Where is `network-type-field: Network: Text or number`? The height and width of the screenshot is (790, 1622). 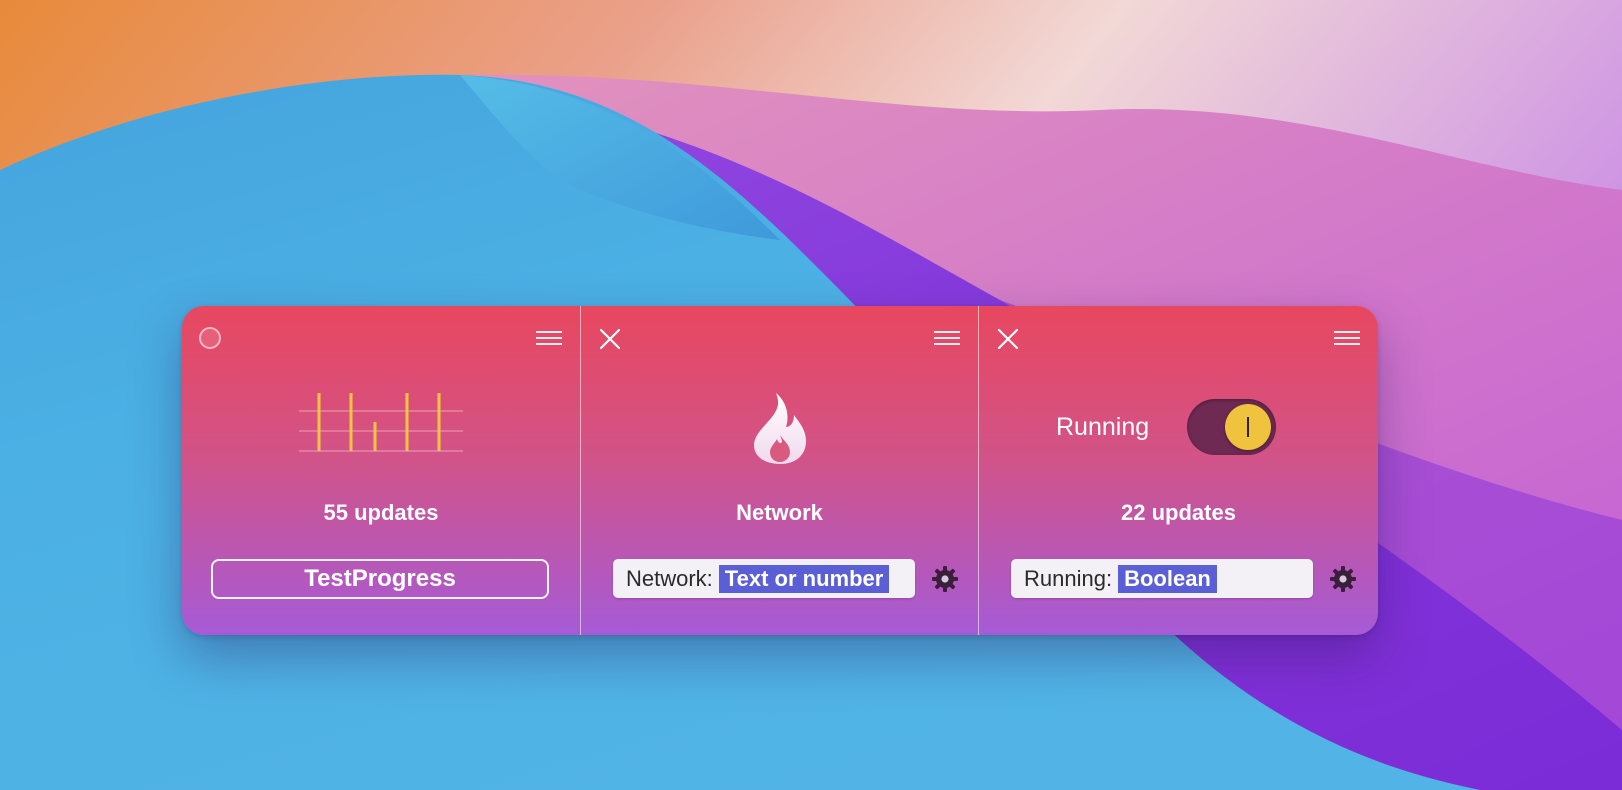
network-type-field: Network: Text or number is located at coordinates (764, 578).